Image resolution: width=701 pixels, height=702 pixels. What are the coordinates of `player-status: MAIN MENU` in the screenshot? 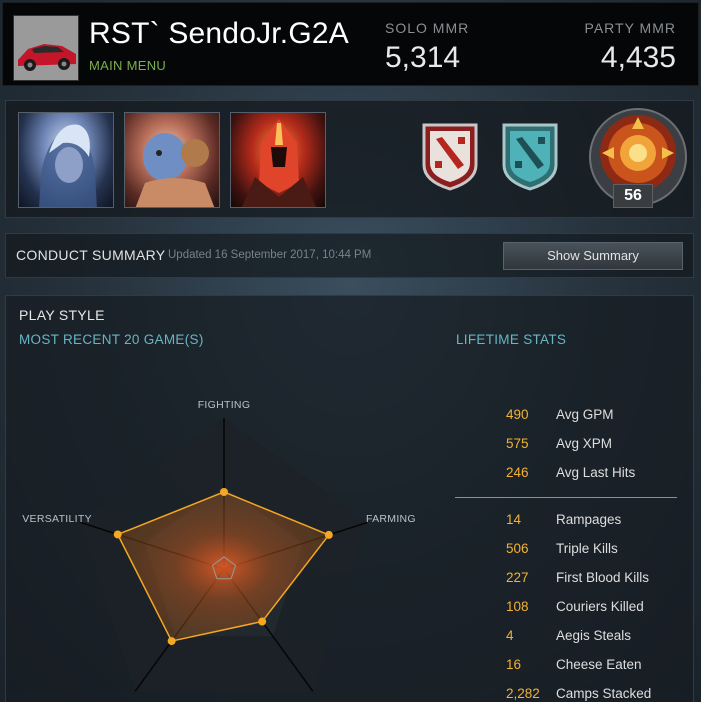 It's located at (128, 65).